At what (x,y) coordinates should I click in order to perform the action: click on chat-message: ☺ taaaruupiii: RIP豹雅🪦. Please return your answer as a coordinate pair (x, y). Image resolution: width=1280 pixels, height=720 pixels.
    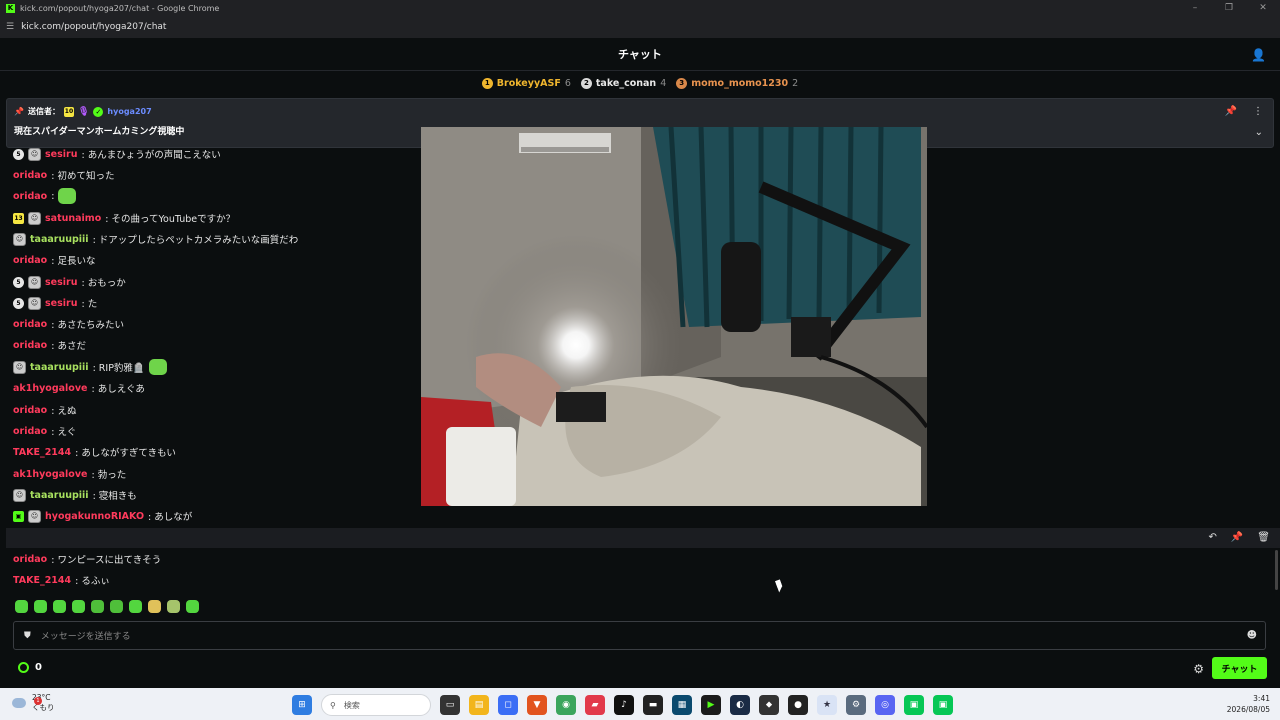
    Looking at the image, I should click on (90, 367).